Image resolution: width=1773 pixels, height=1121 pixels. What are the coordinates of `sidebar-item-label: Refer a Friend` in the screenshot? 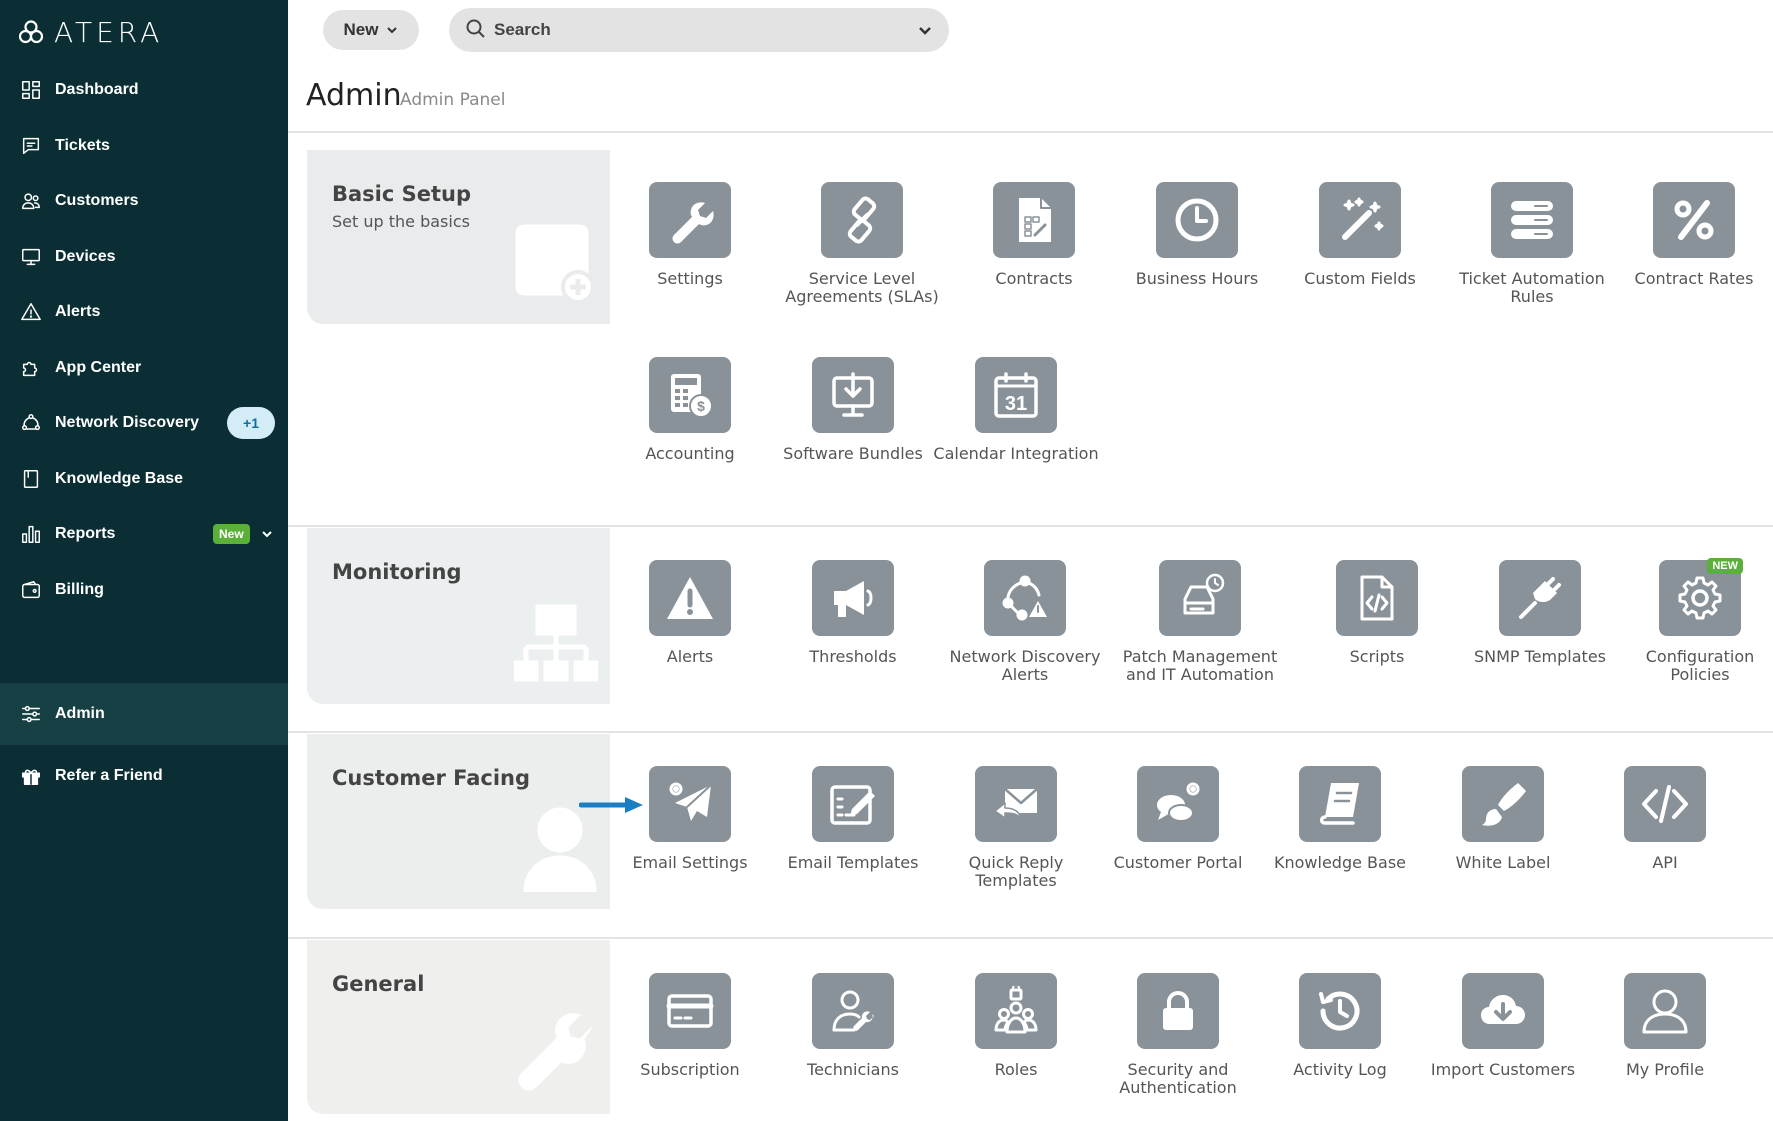 It's located at (109, 775).